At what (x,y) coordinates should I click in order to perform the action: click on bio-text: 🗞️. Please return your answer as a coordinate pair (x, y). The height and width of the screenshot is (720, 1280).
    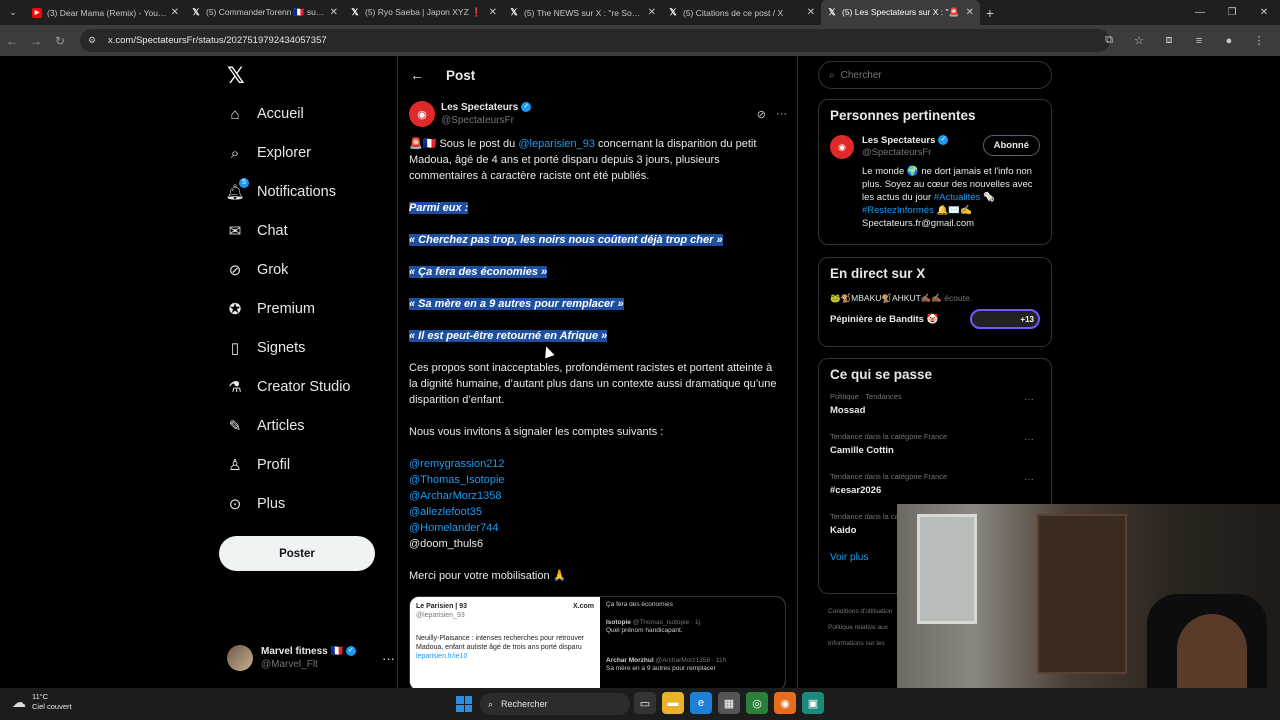
    Looking at the image, I should click on (987, 197).